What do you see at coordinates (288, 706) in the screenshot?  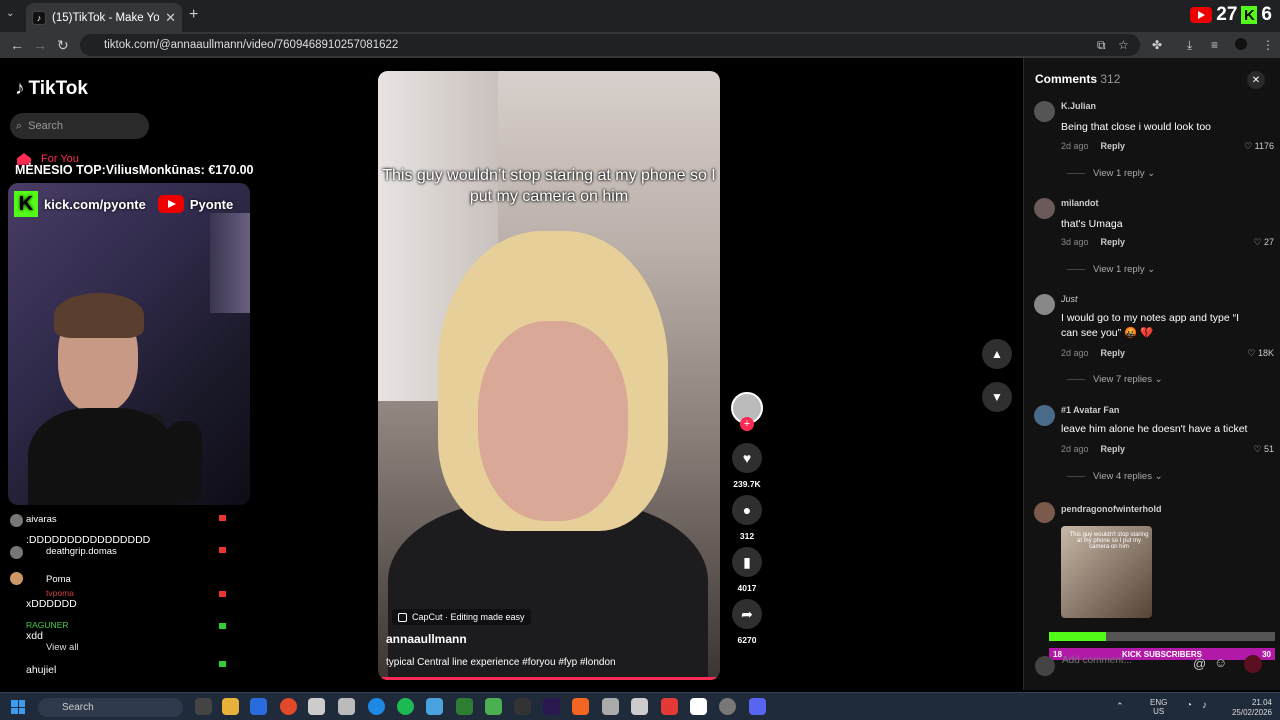 I see `chrome-icon` at bounding box center [288, 706].